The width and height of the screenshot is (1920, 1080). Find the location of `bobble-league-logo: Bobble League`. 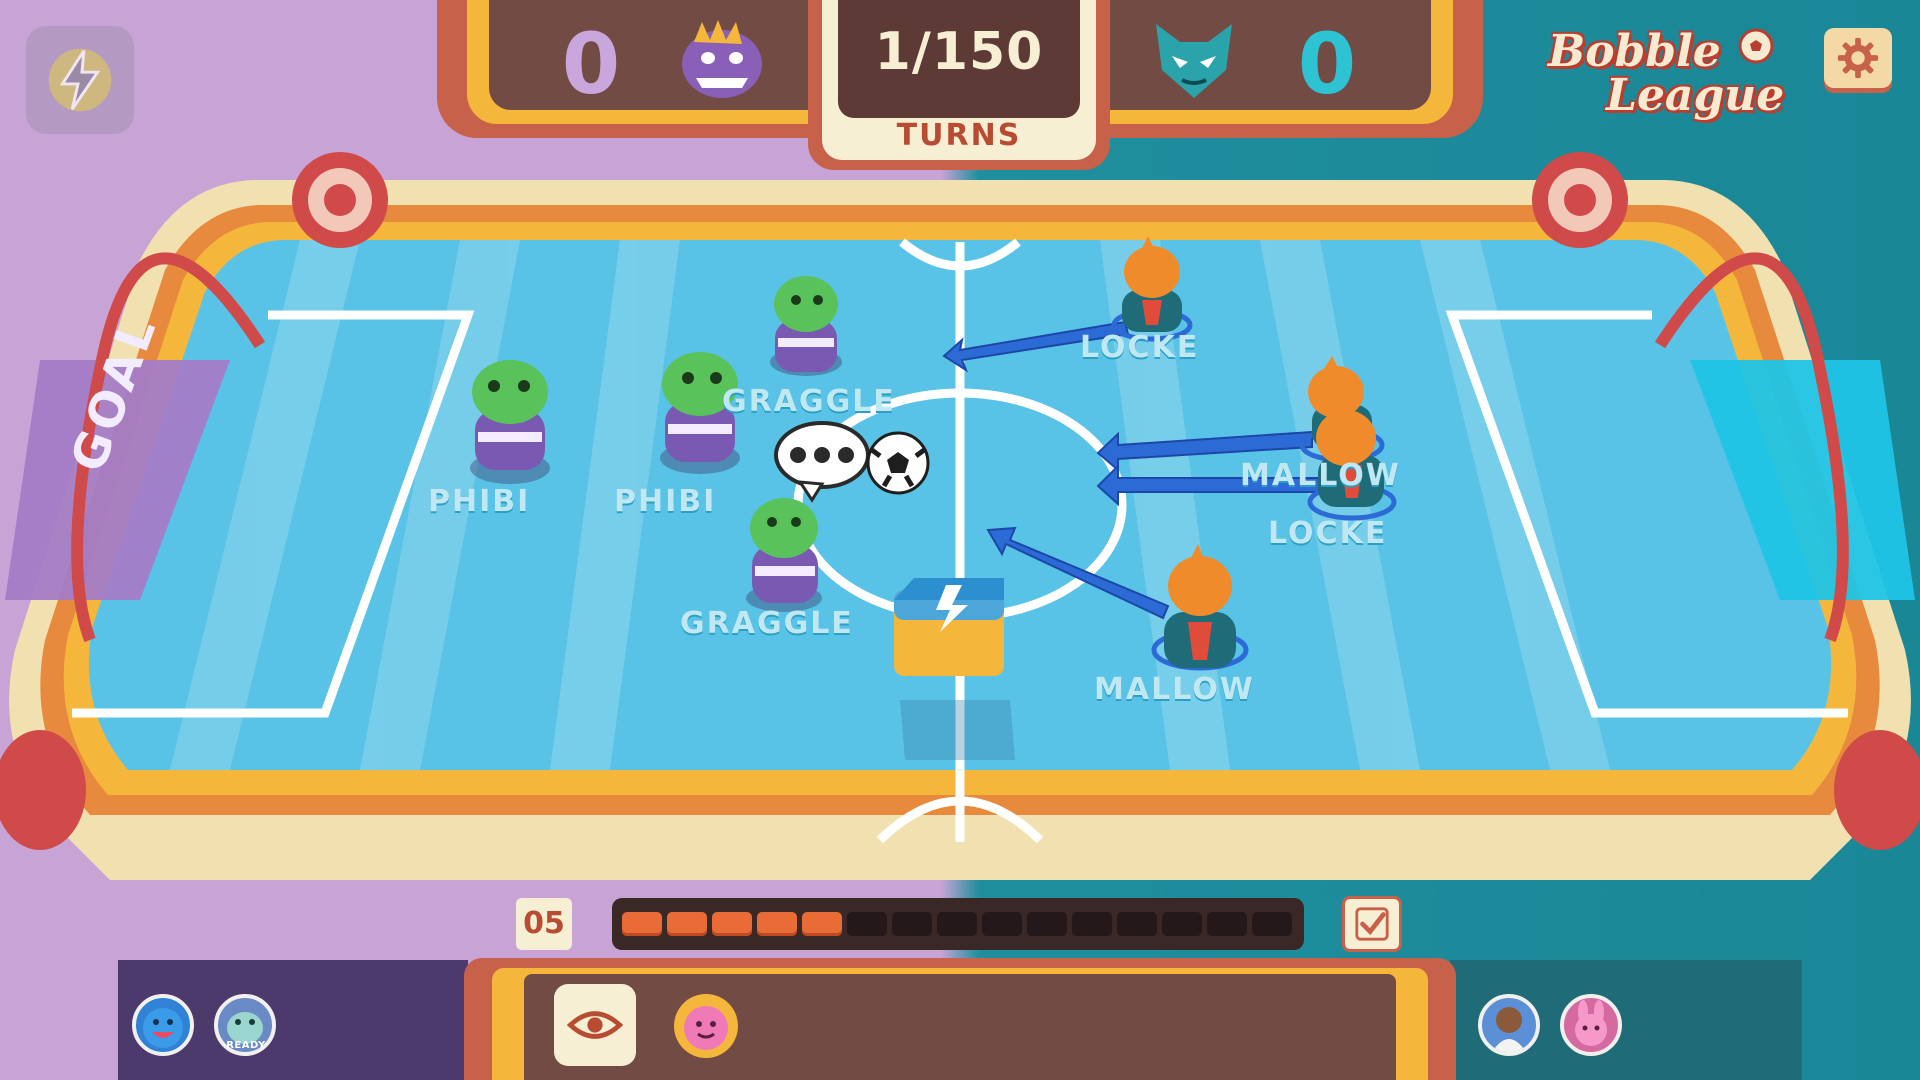

bobble-league-logo: Bobble League is located at coordinates (1662, 76).